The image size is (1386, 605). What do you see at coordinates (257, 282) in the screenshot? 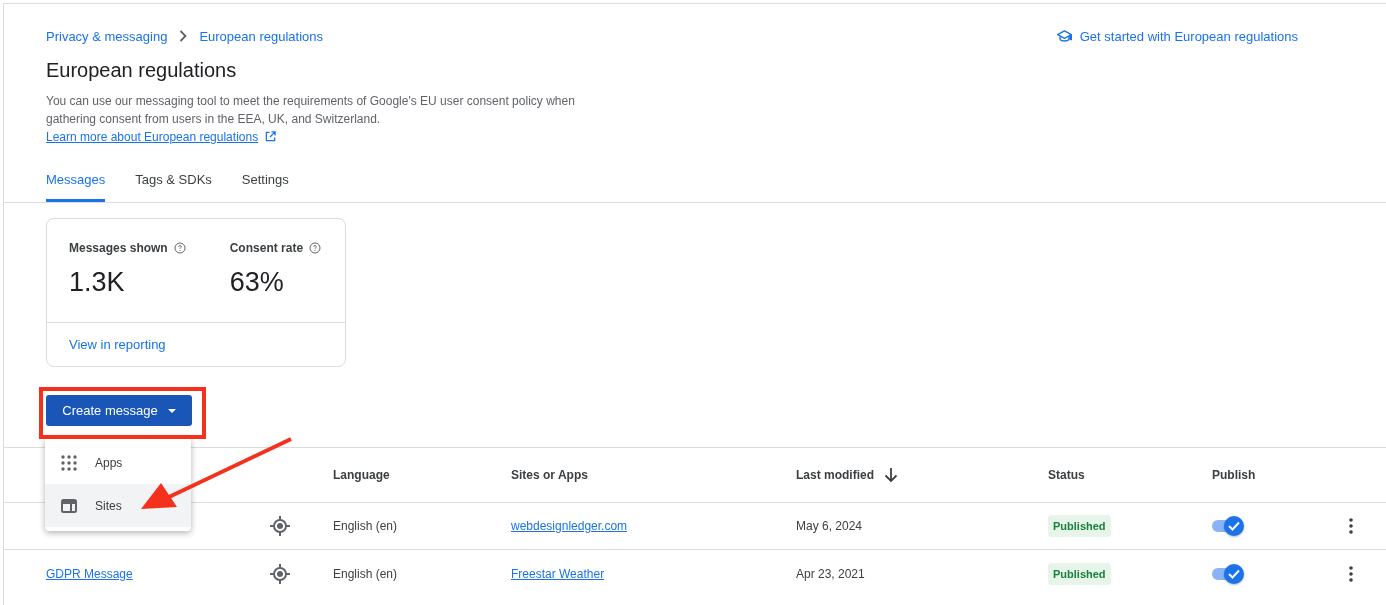
I see `metric-value: 63%` at bounding box center [257, 282].